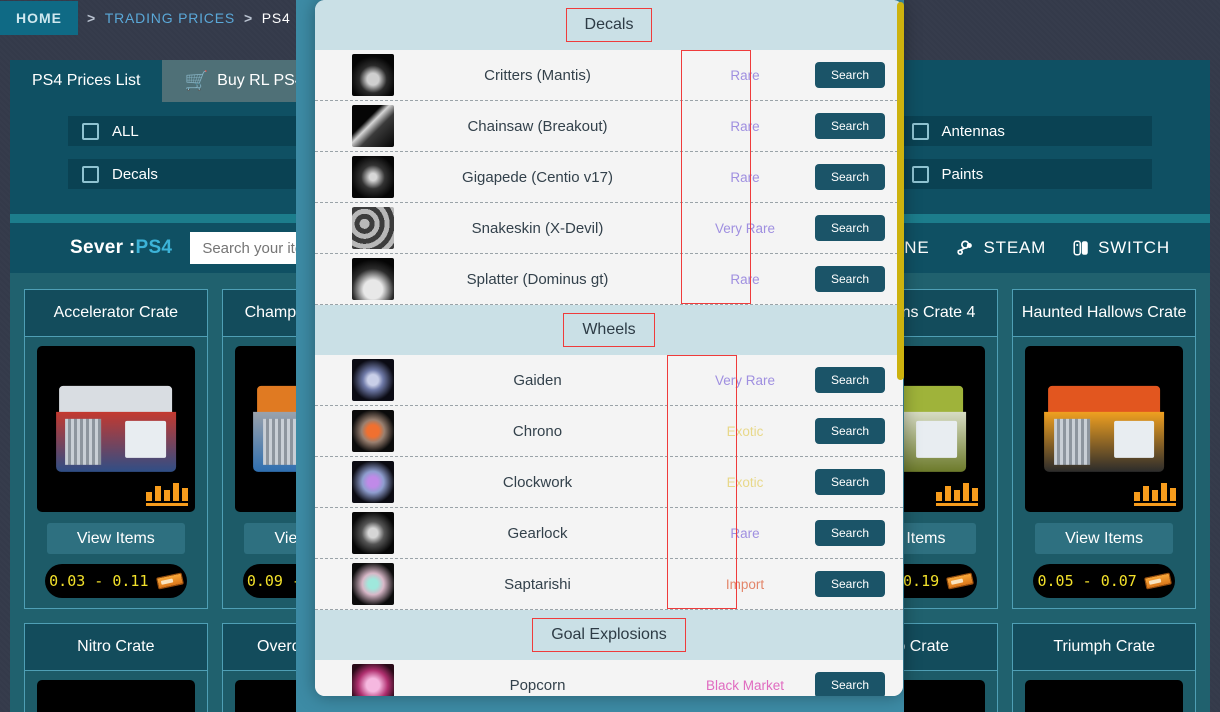 This screenshot has height=712, width=1220. What do you see at coordinates (537, 228) in the screenshot?
I see `item-name: Snakeskin (X-Devil)` at bounding box center [537, 228].